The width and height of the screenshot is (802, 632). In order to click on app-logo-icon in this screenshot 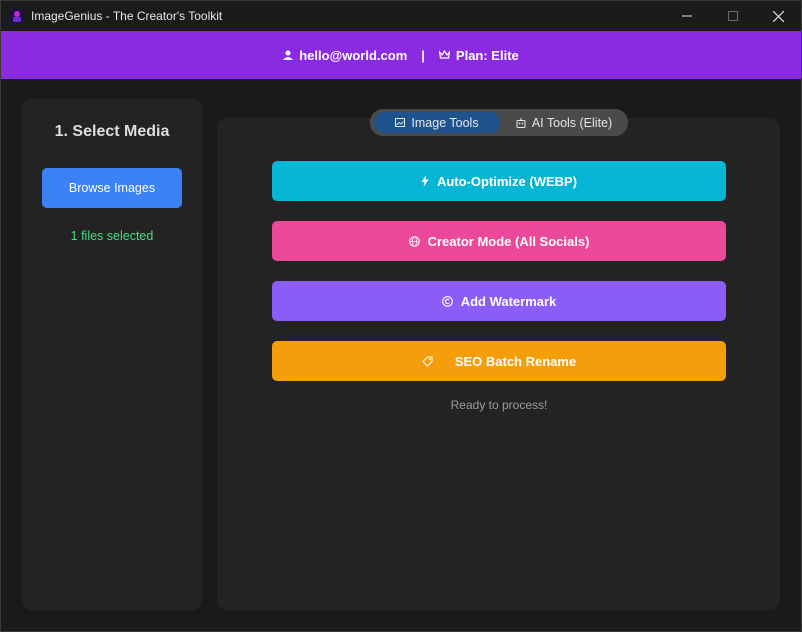, I will do `click(17, 16)`.